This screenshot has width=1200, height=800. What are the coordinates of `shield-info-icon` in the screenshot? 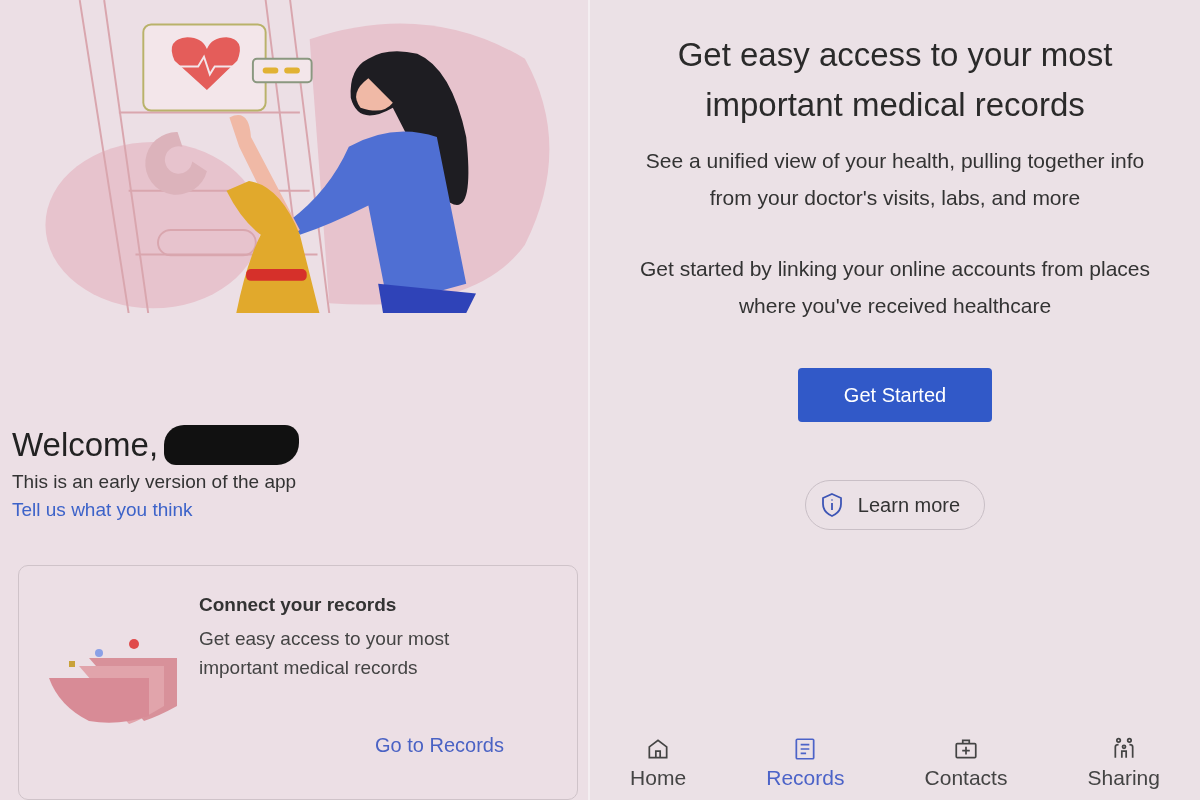 It's located at (831, 505).